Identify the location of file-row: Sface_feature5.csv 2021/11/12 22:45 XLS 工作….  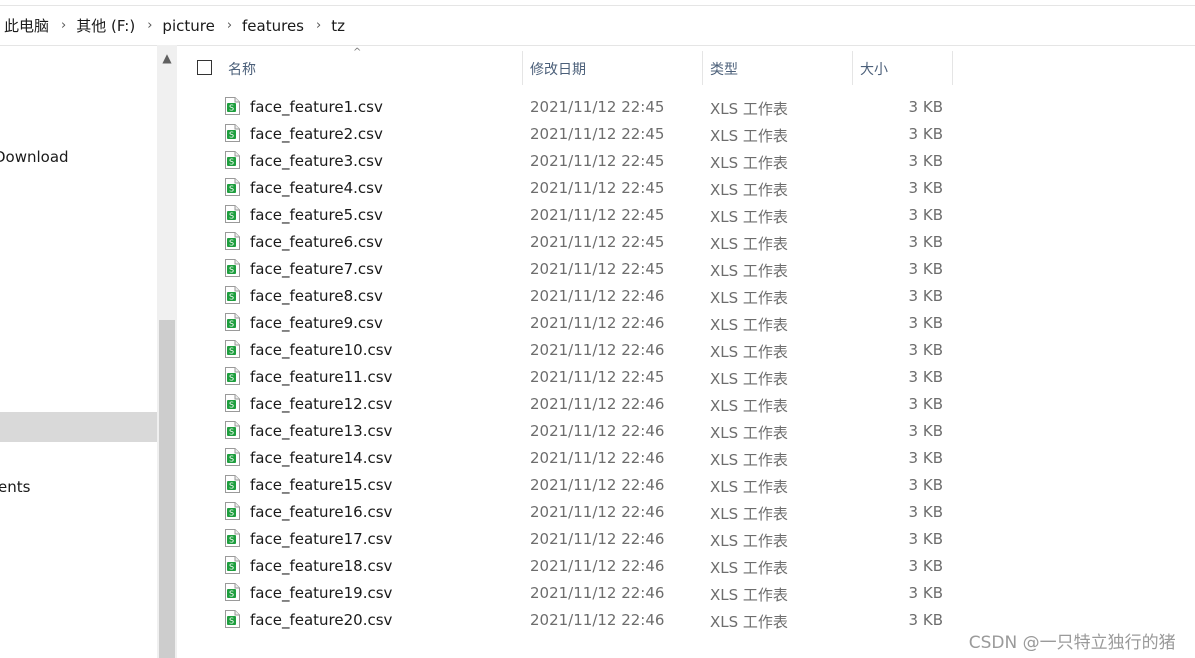
(686, 214).